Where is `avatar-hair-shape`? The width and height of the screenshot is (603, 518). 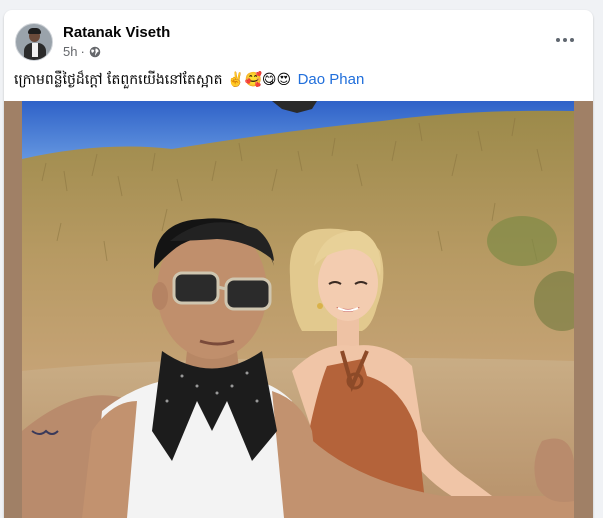 avatar-hair-shape is located at coordinates (34, 31).